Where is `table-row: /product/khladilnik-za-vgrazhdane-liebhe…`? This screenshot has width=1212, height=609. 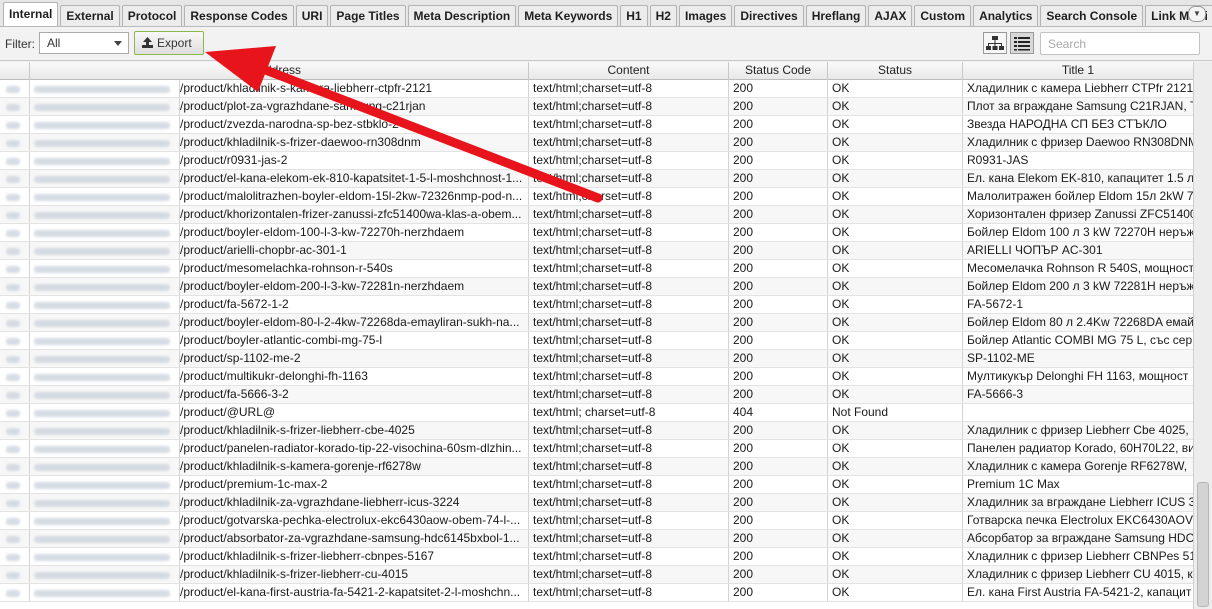
table-row: /product/khladilnik-za-vgrazhdane-liebhe… is located at coordinates (596, 503).